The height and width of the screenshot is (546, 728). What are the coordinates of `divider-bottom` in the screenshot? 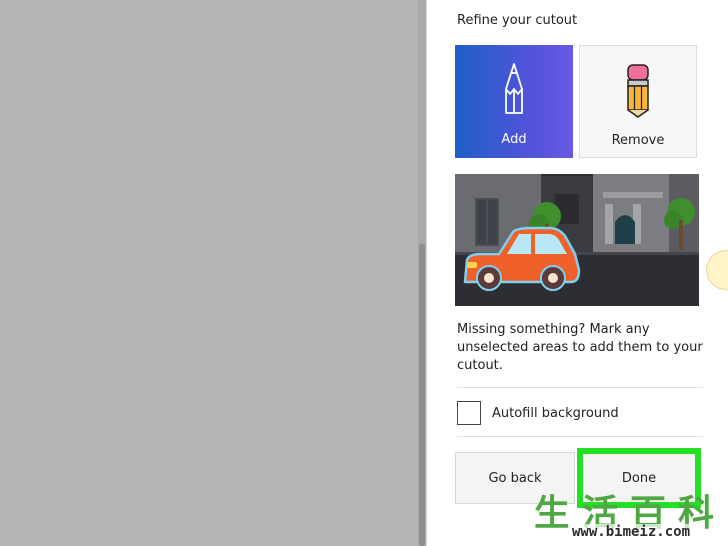 It's located at (580, 436).